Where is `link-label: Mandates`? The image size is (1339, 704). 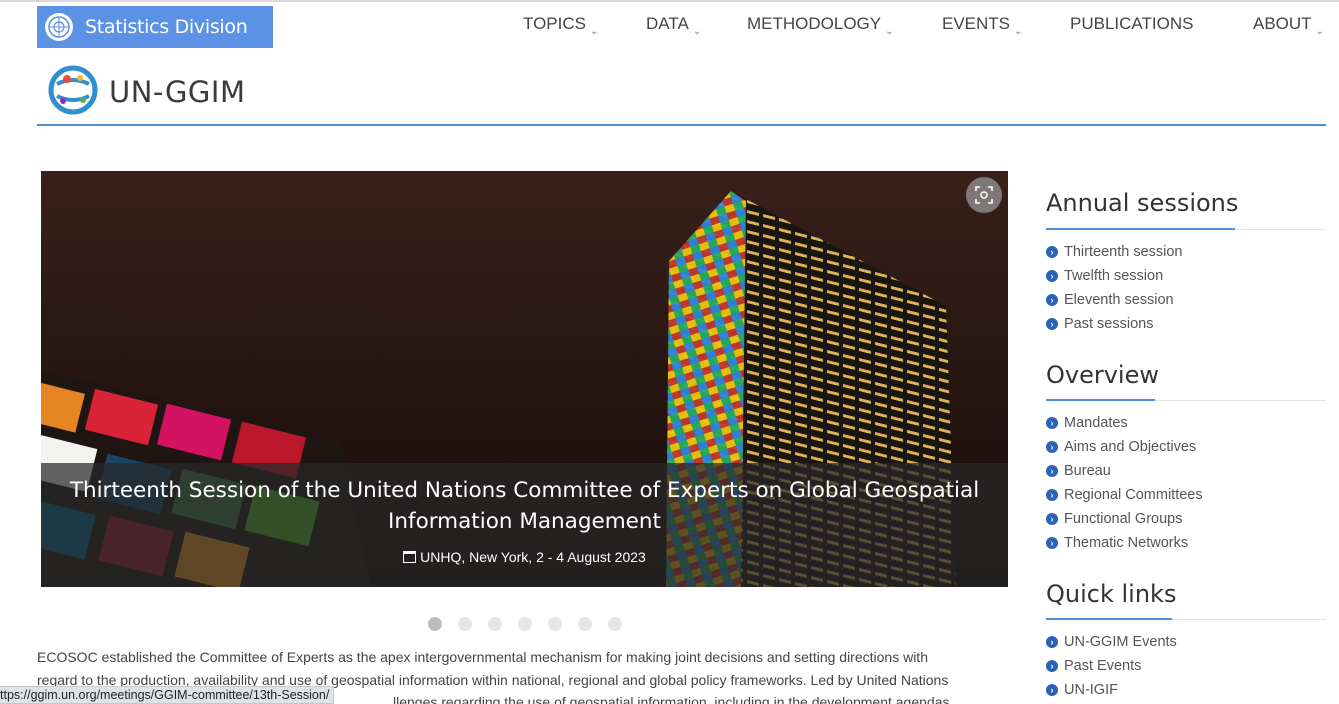
link-label: Mandates is located at coordinates (1096, 423).